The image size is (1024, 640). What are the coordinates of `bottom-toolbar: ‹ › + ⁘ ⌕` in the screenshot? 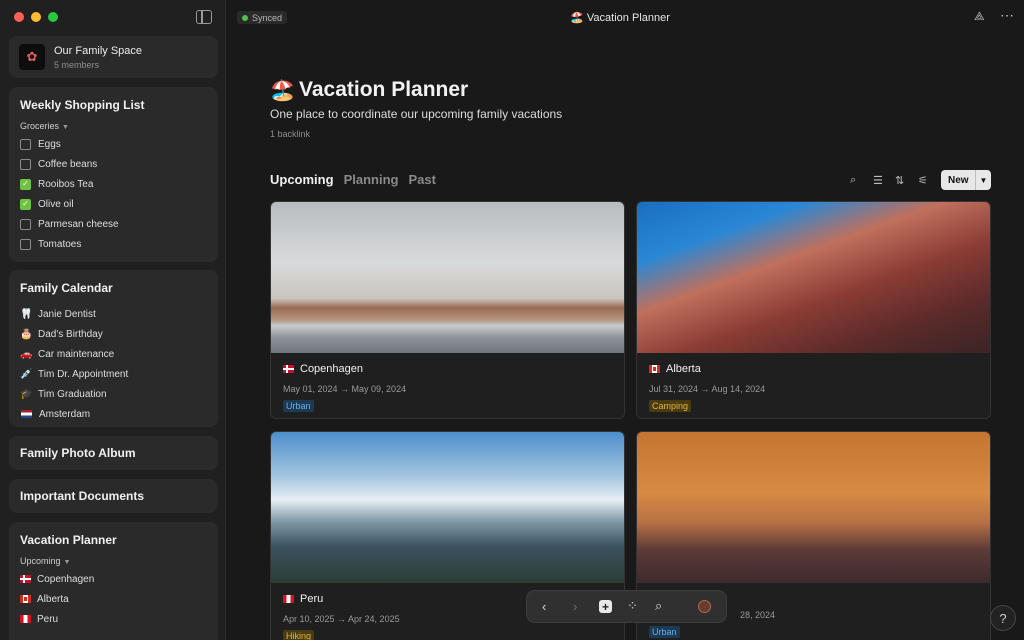 It's located at (626, 606).